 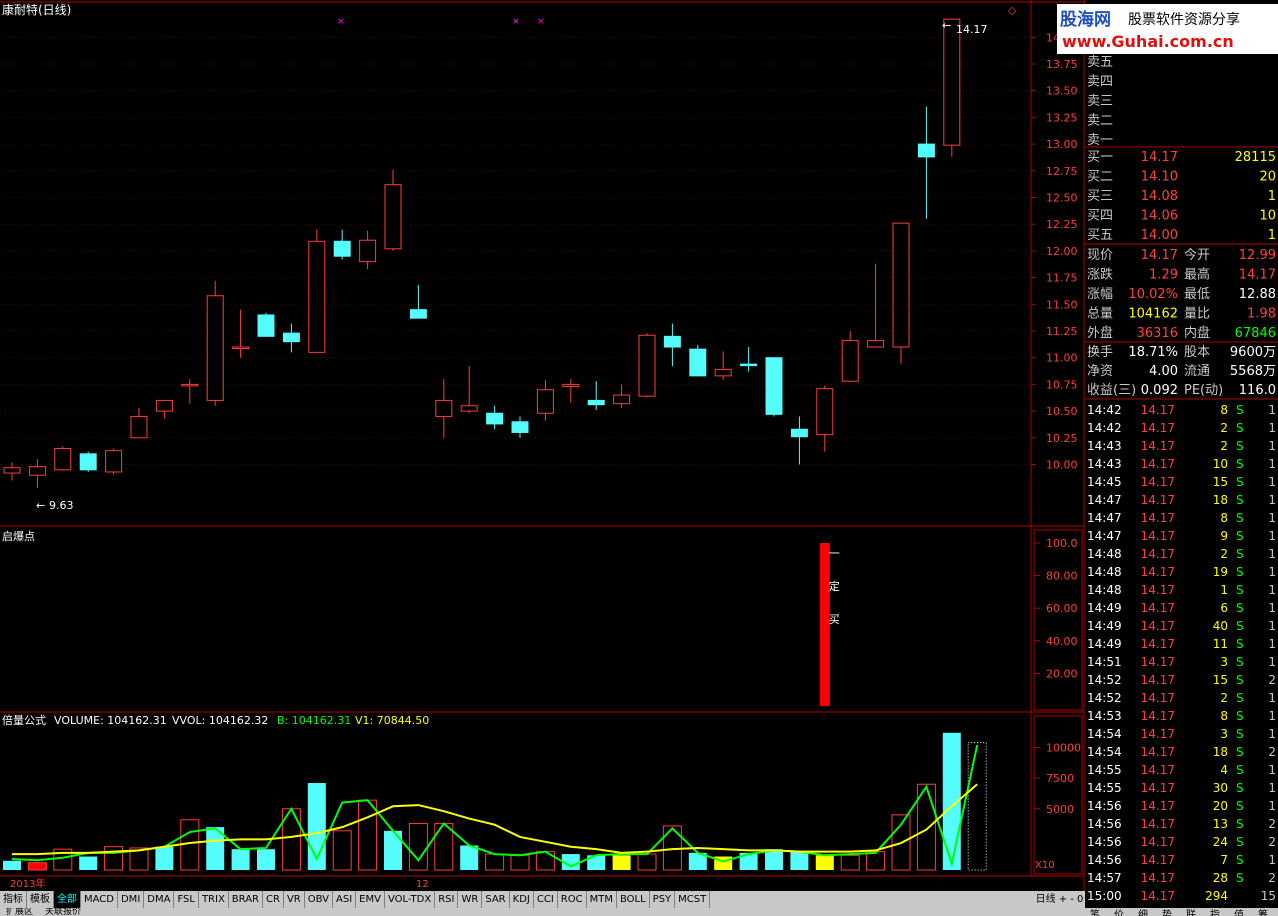 I want to click on indicator-tab-emv: EMV, so click(x=370, y=899).